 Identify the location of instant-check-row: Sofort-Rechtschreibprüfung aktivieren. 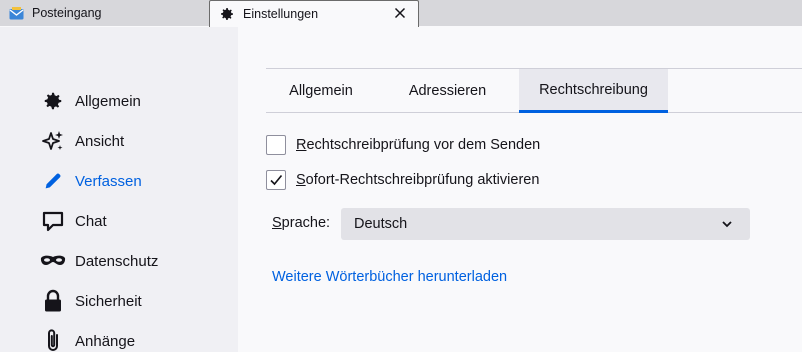
(402, 180).